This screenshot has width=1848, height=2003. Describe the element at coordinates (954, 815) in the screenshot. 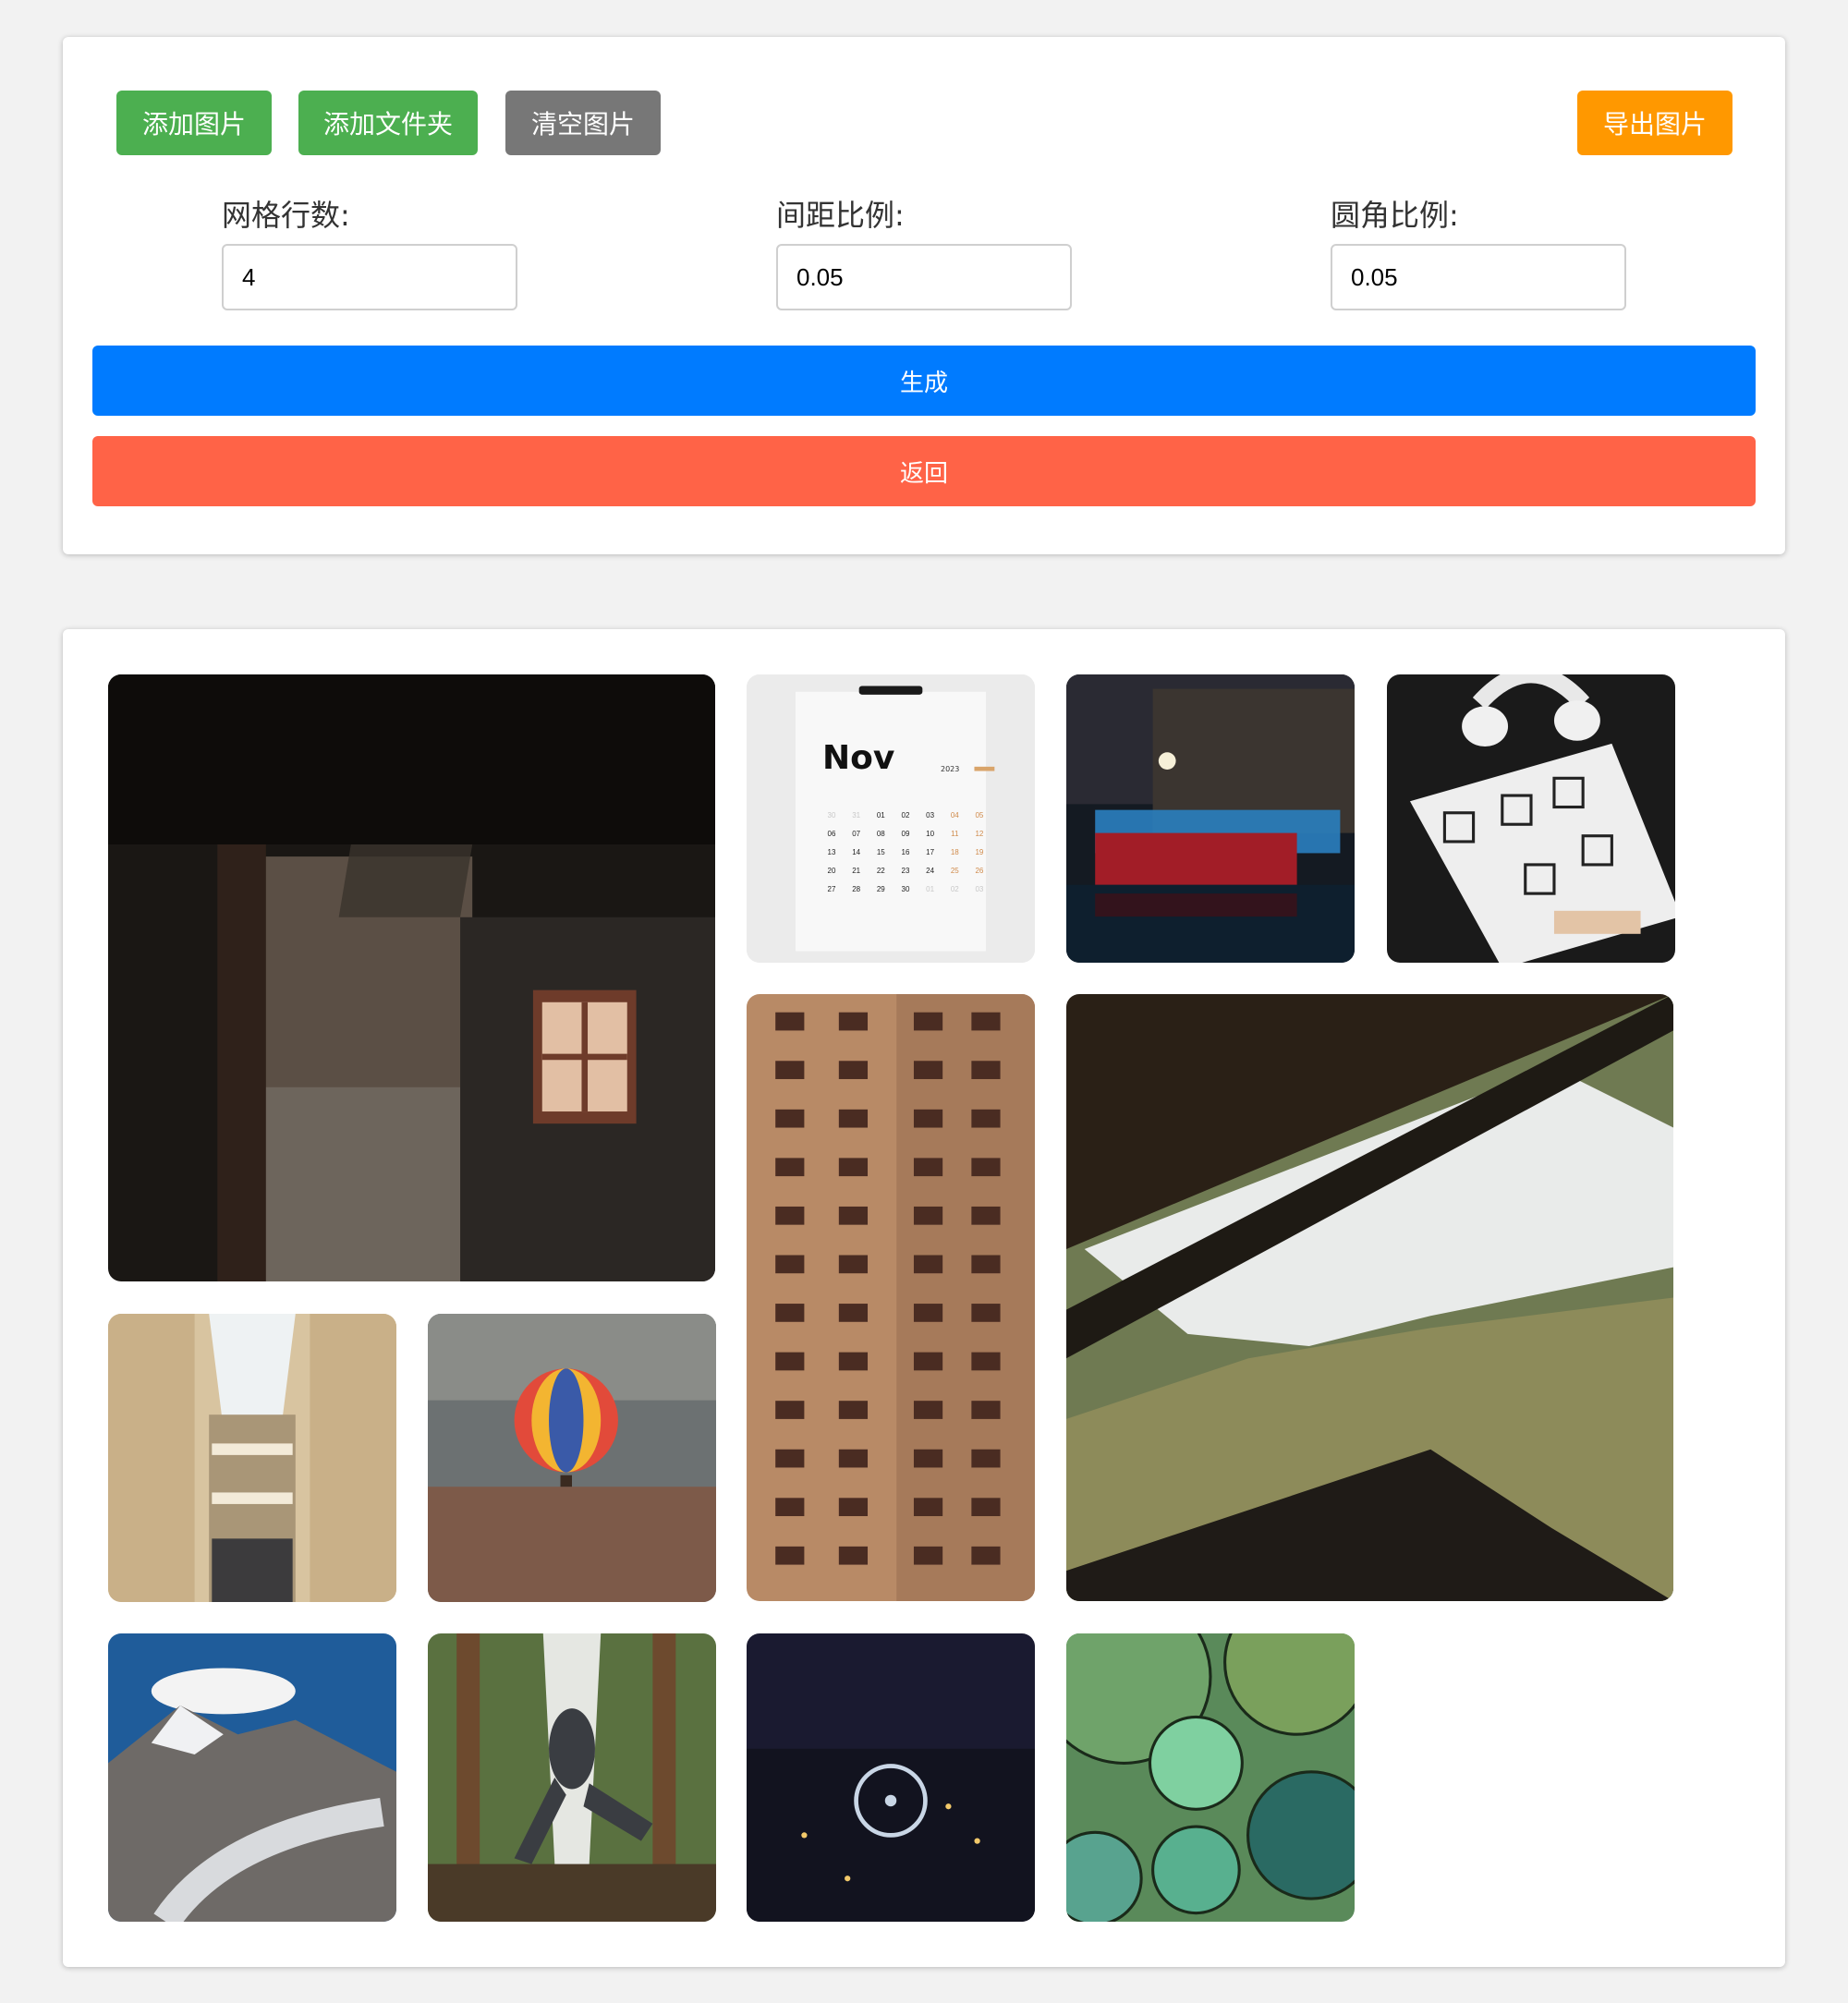

I see `calendar-day: 04` at that location.